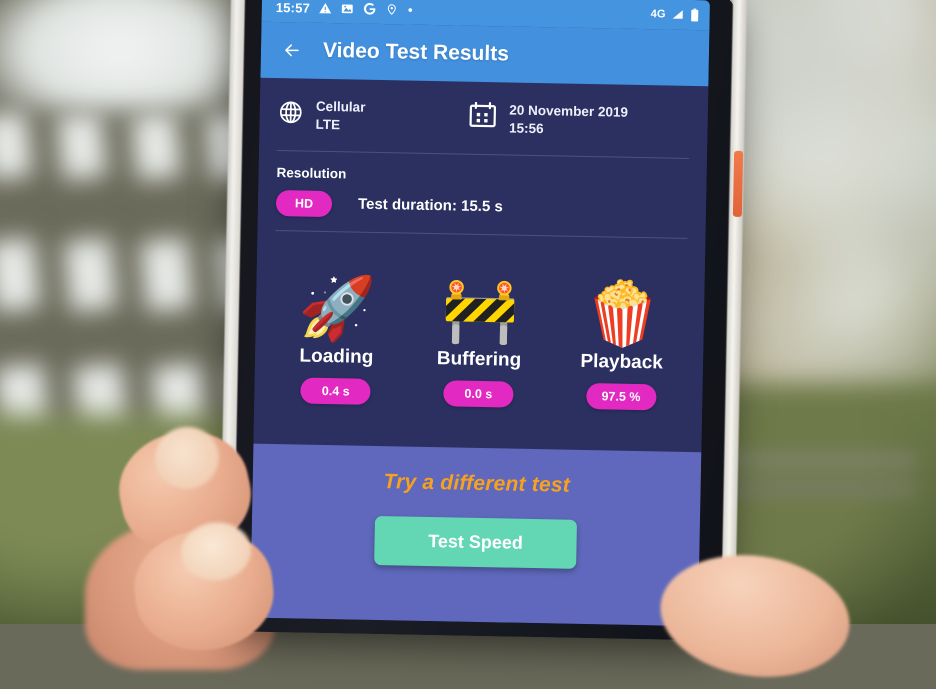 The height and width of the screenshot is (689, 936). I want to click on datetime-text: 20 November 2019 15:56, so click(568, 120).